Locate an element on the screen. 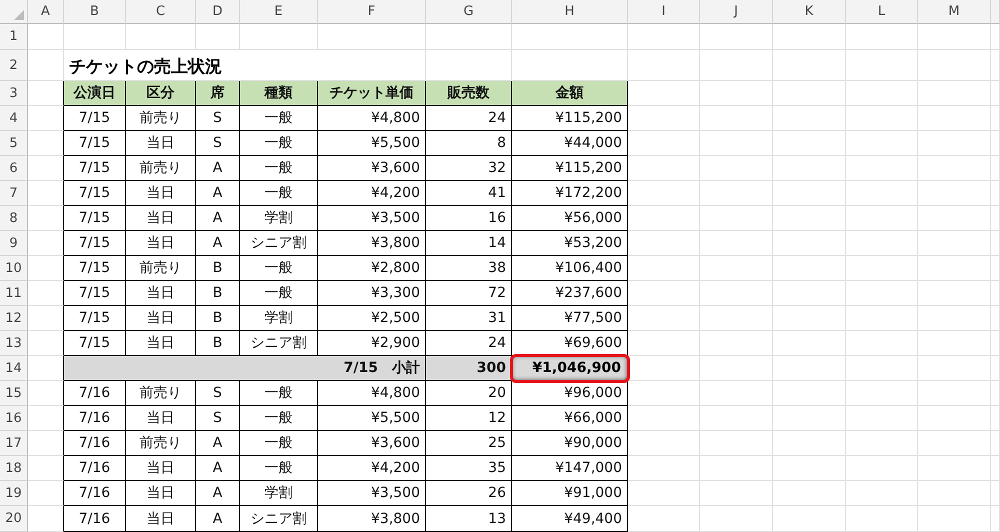 Image resolution: width=1000 pixels, height=532 pixels. column-header: G is located at coordinates (469, 12).